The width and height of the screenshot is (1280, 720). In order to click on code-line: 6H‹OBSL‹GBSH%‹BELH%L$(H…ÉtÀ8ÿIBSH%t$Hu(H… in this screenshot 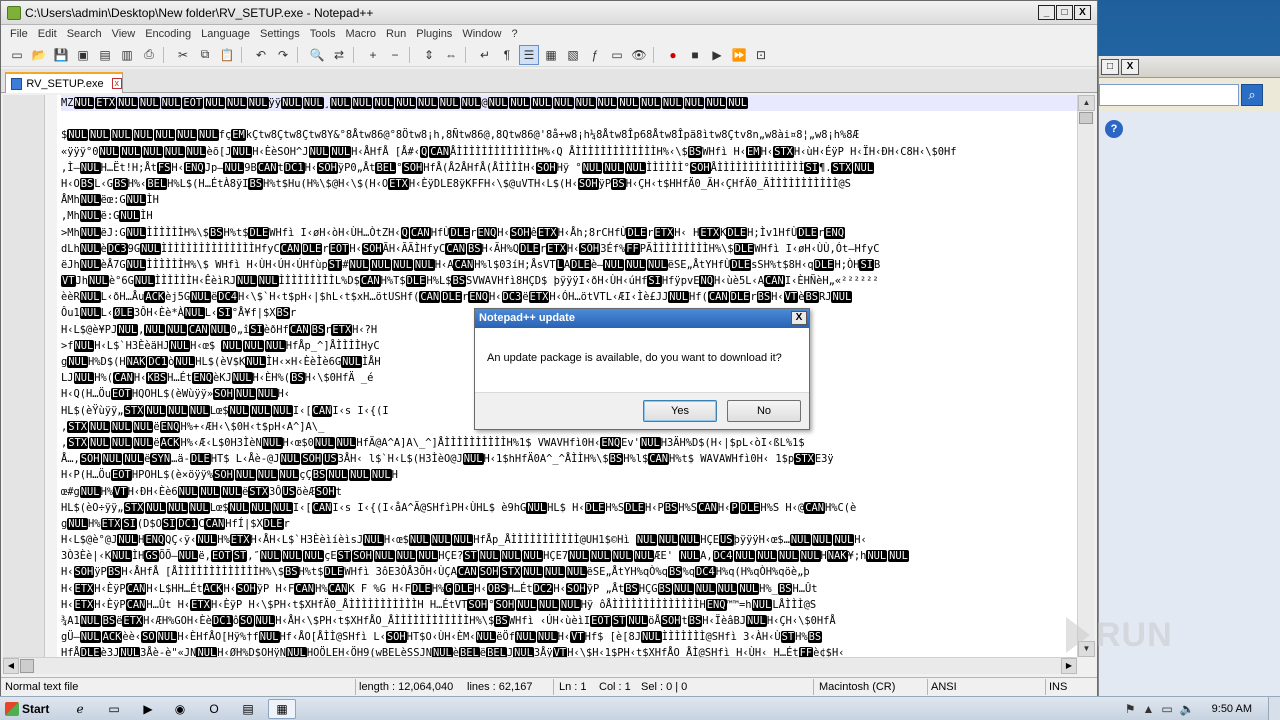, I will do `click(569, 184)`.